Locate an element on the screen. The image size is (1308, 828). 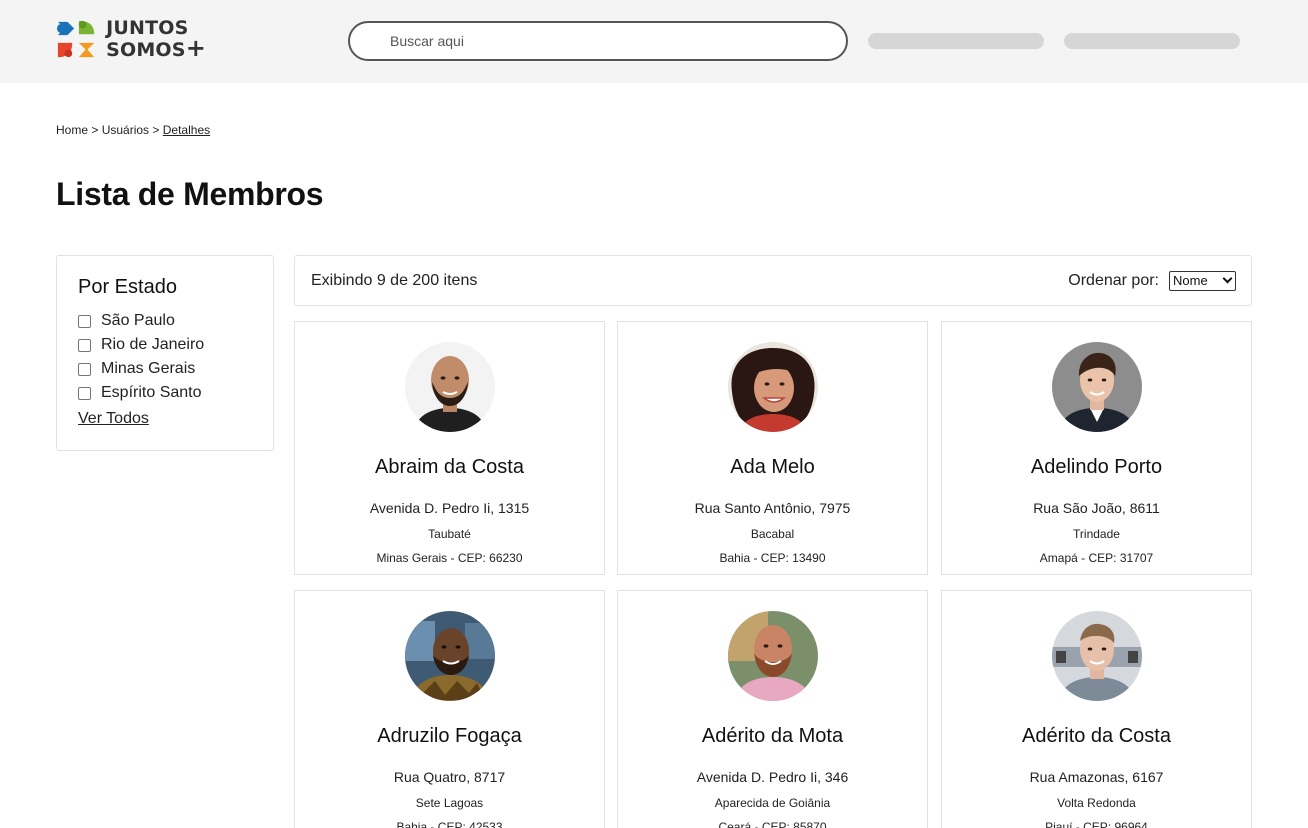
filter-option-label: São Paulo is located at coordinates (138, 320).